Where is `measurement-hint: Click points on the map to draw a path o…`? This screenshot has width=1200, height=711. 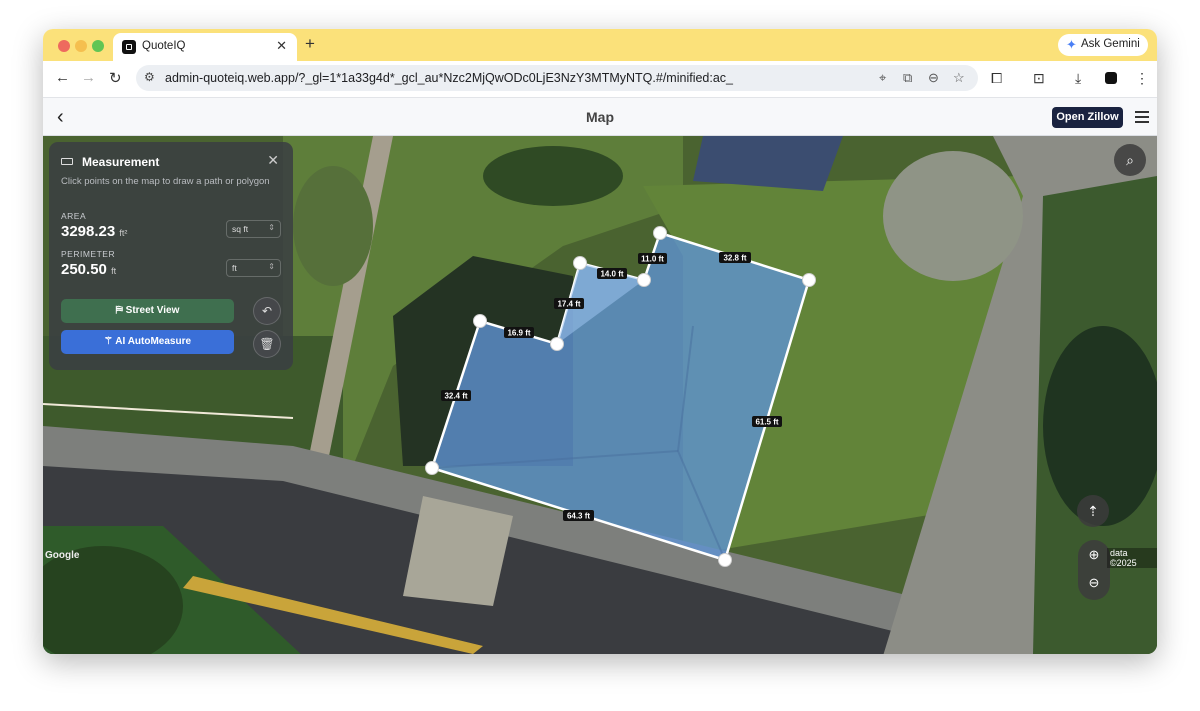
measurement-hint: Click points on the map to draw a path o… is located at coordinates (165, 181).